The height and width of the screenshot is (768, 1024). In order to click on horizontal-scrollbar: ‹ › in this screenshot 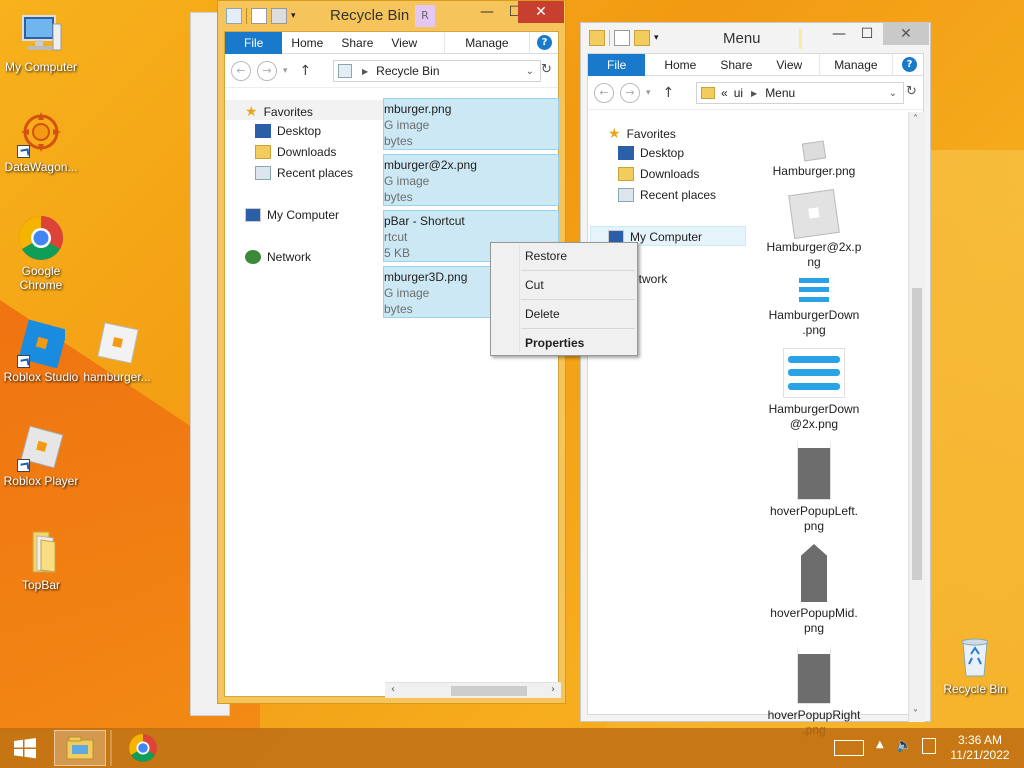, I will do `click(473, 690)`.